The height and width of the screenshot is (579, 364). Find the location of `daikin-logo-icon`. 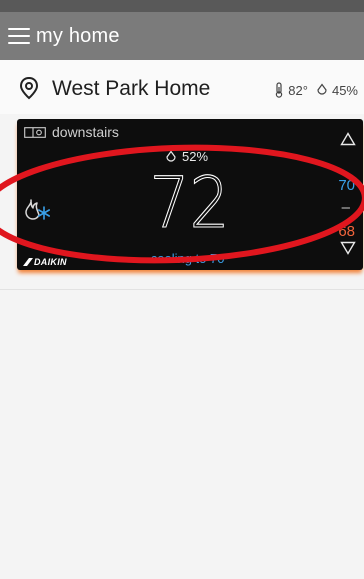

daikin-logo-icon is located at coordinates (28, 262).